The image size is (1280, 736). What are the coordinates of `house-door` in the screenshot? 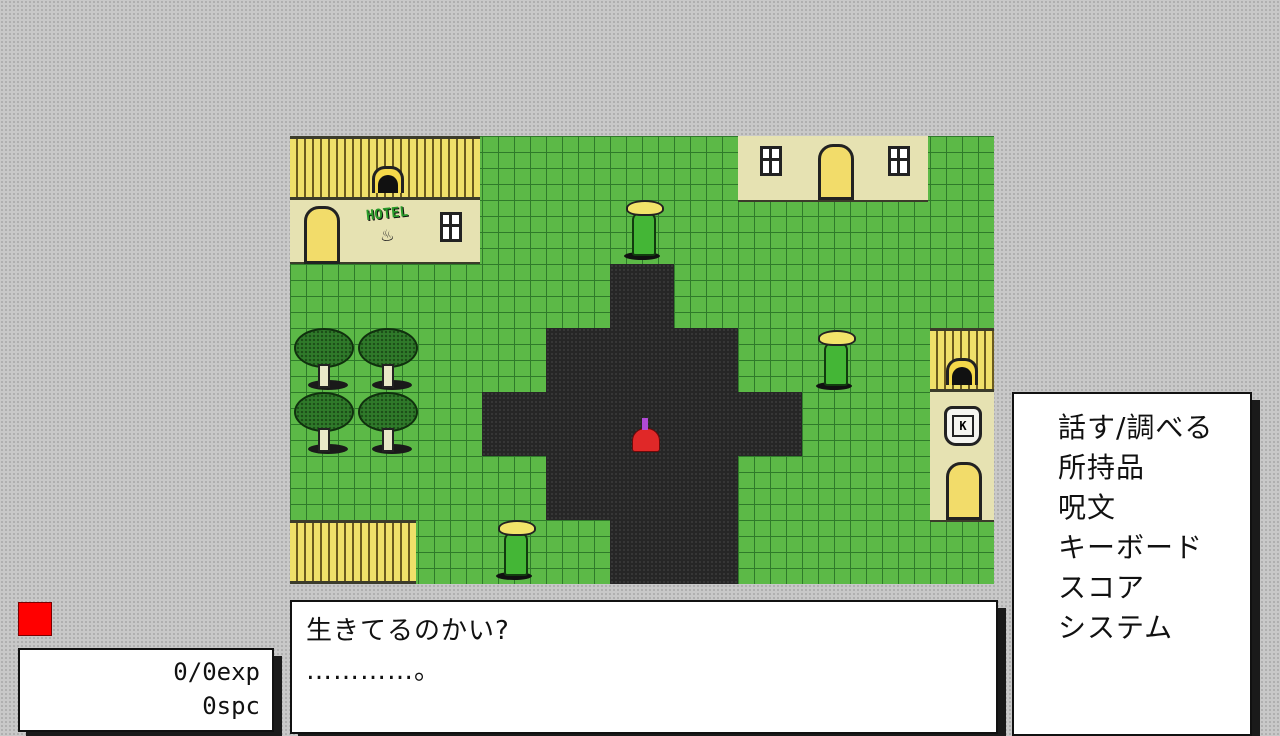 It's located at (836, 172).